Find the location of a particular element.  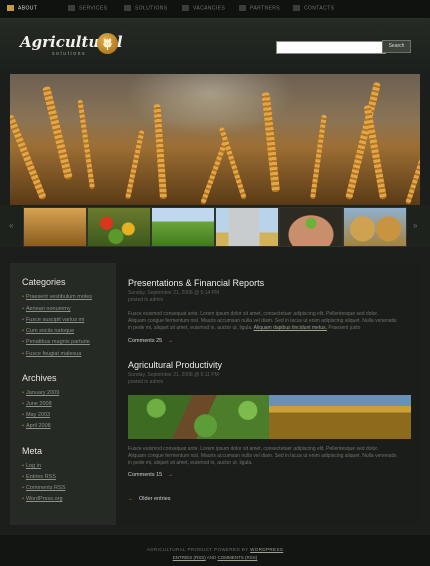

archives-heading: Archives is located at coordinates (39, 378).